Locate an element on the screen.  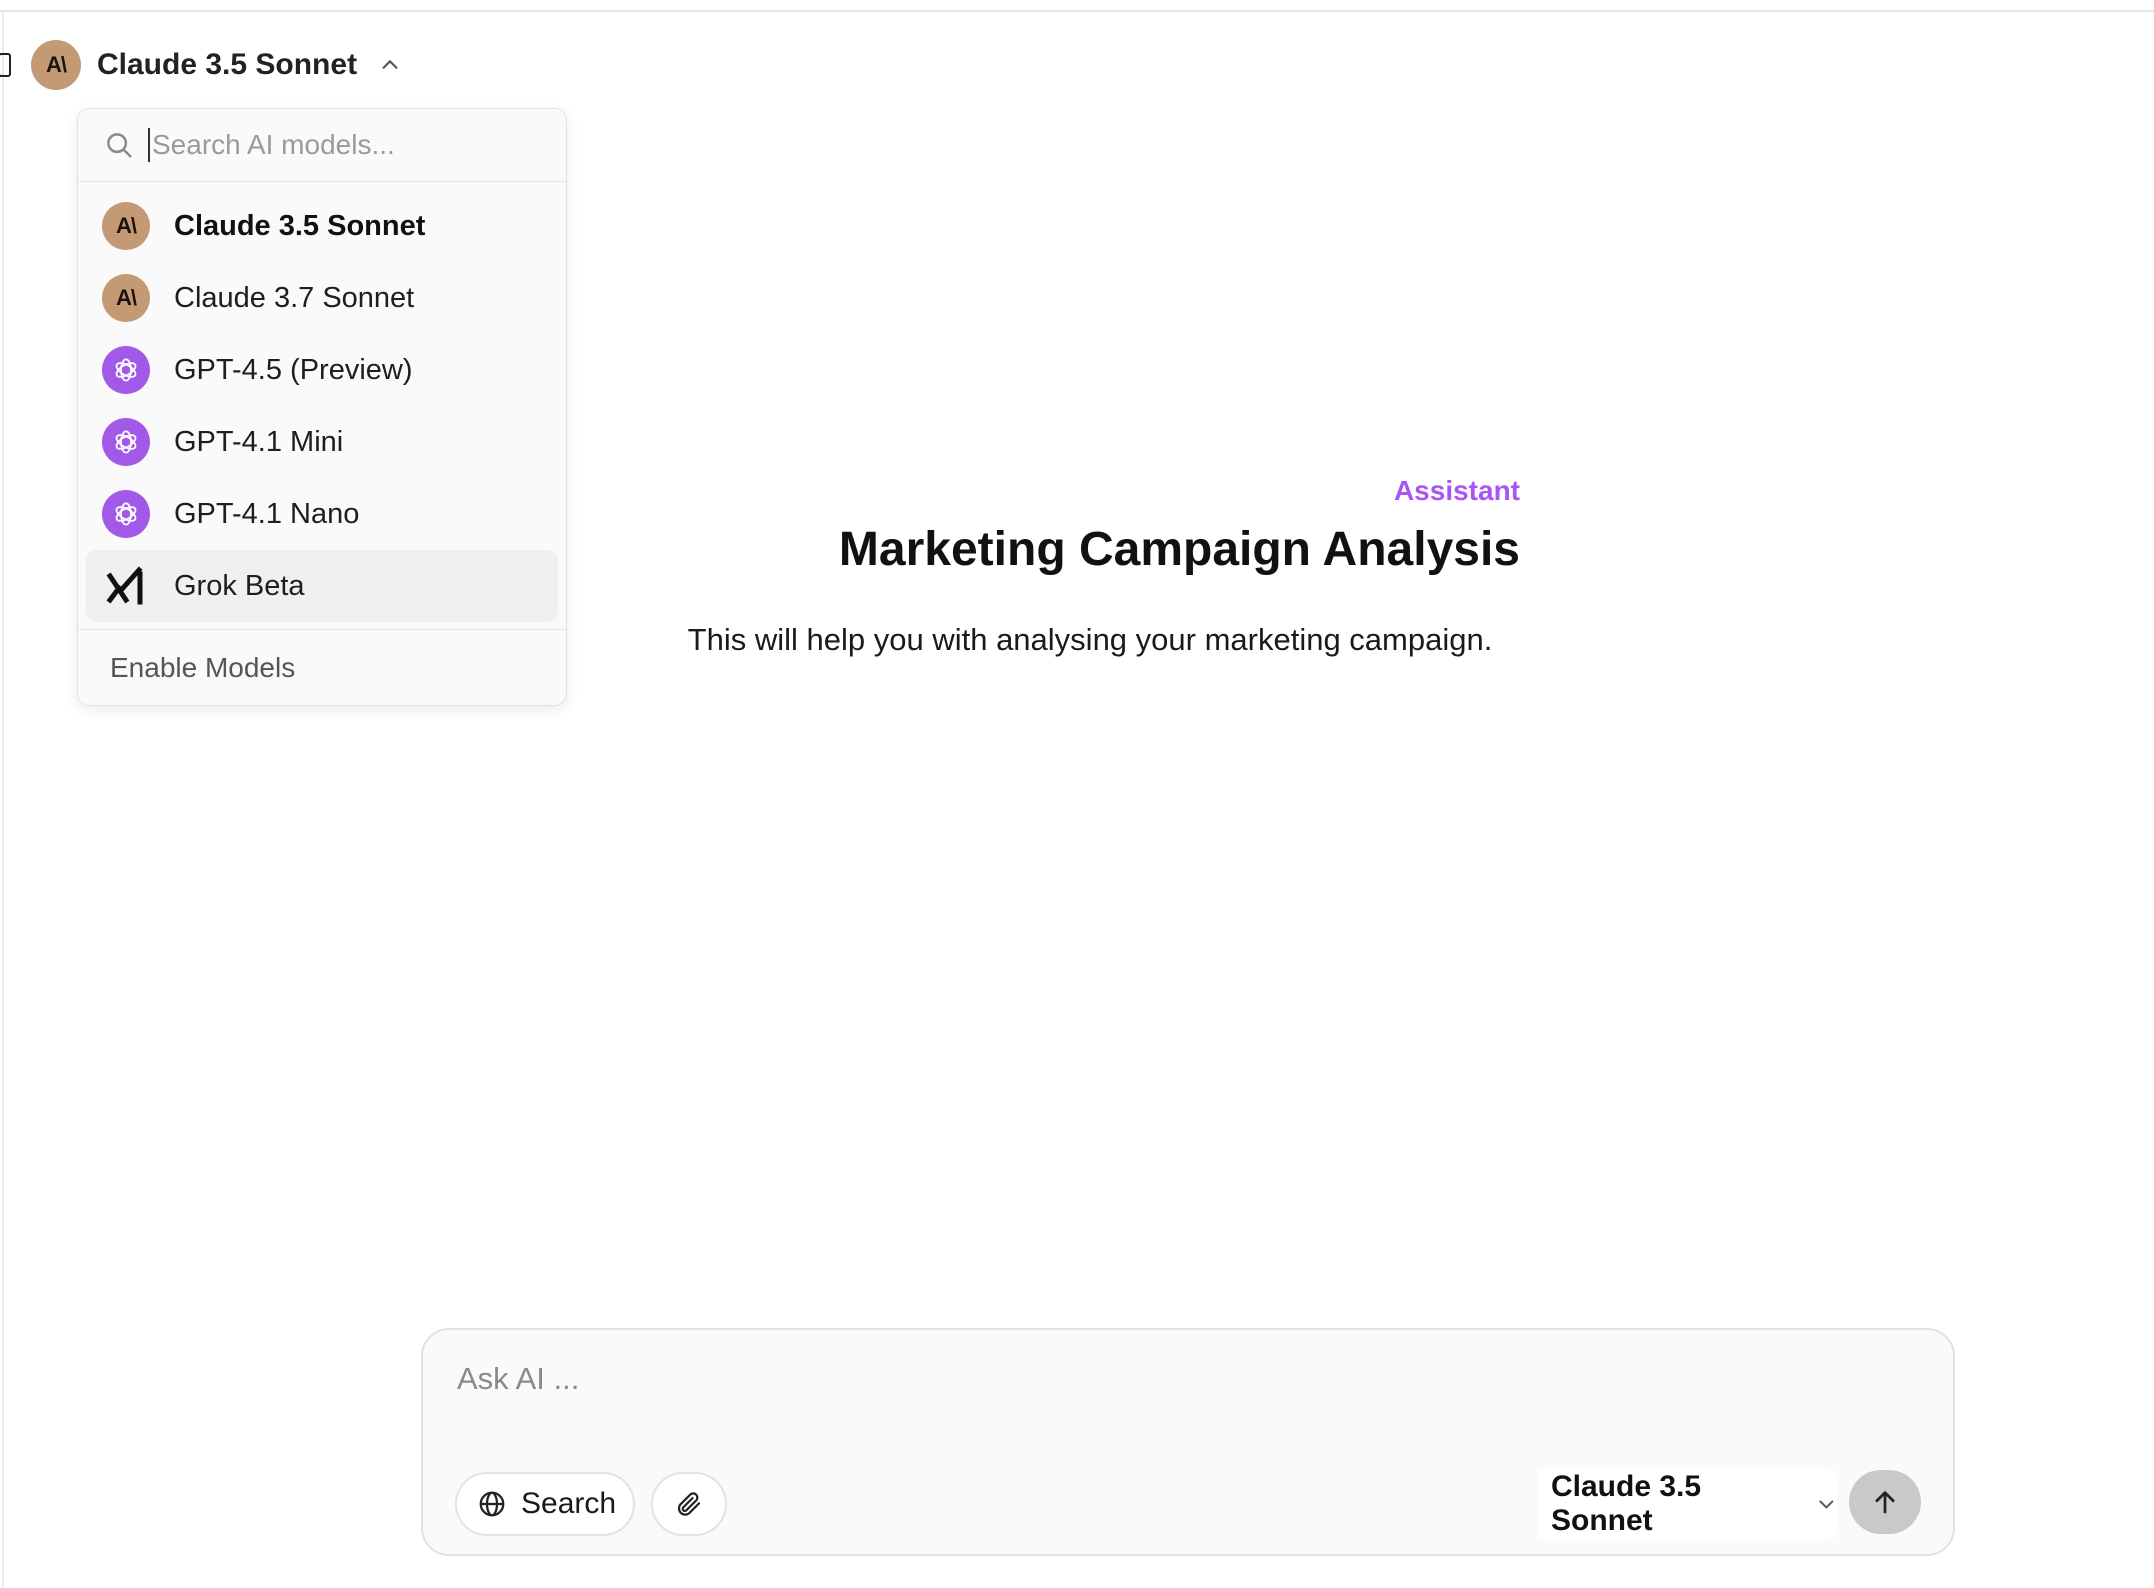
model-item-gpt-4-1-nano: GPT-4.1 Nano is located at coordinates (322, 514).